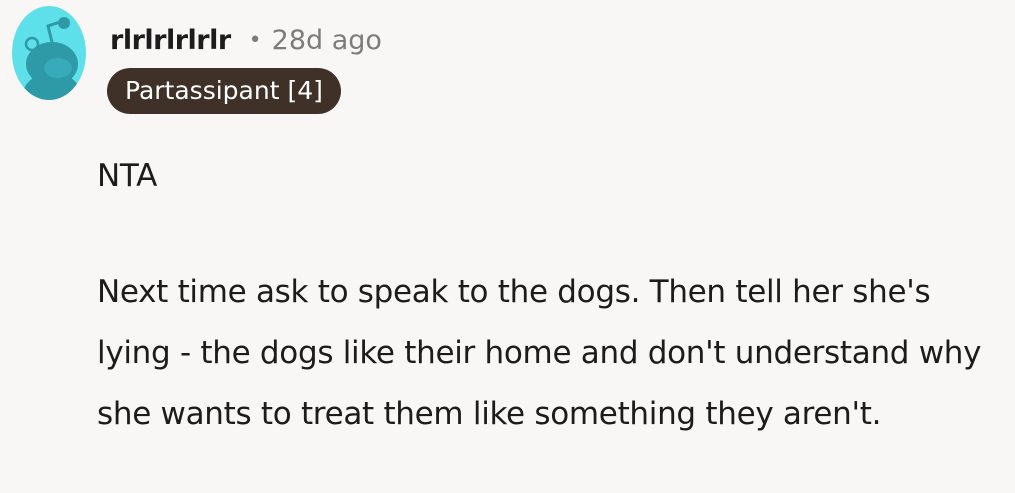 Image resolution: width=1015 pixels, height=493 pixels. Describe the element at coordinates (127, 176) in the screenshot. I see `comment-verdict: NTA` at that location.